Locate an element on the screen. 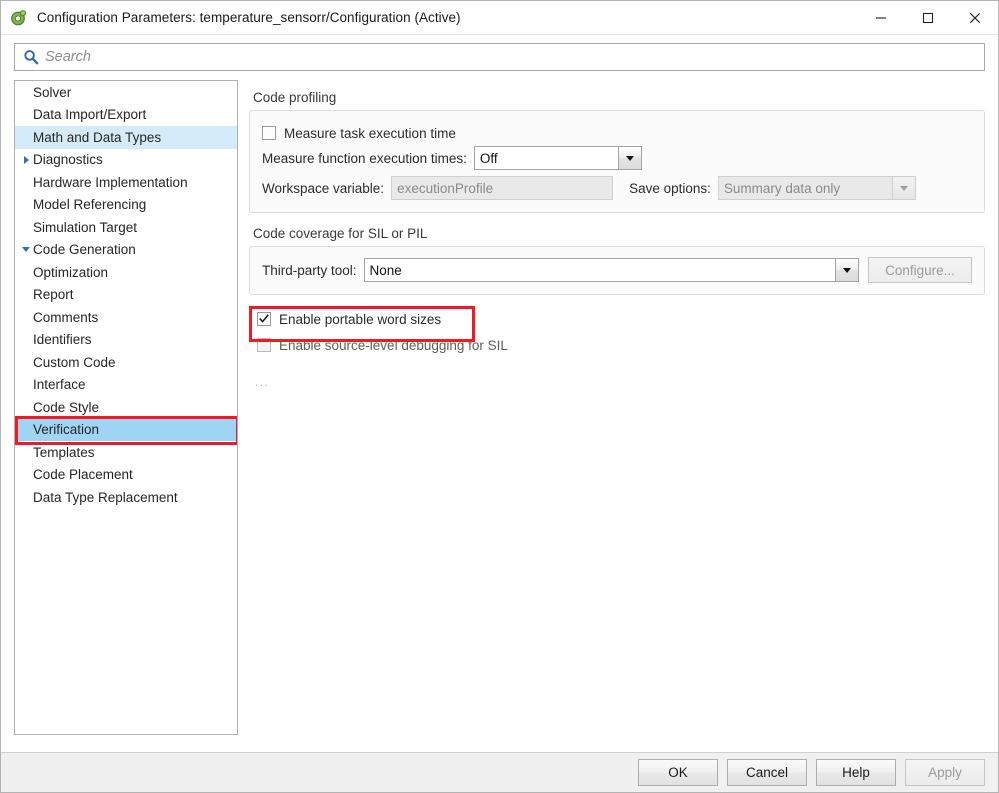  sidebar-item-report: Report is located at coordinates (126, 295).